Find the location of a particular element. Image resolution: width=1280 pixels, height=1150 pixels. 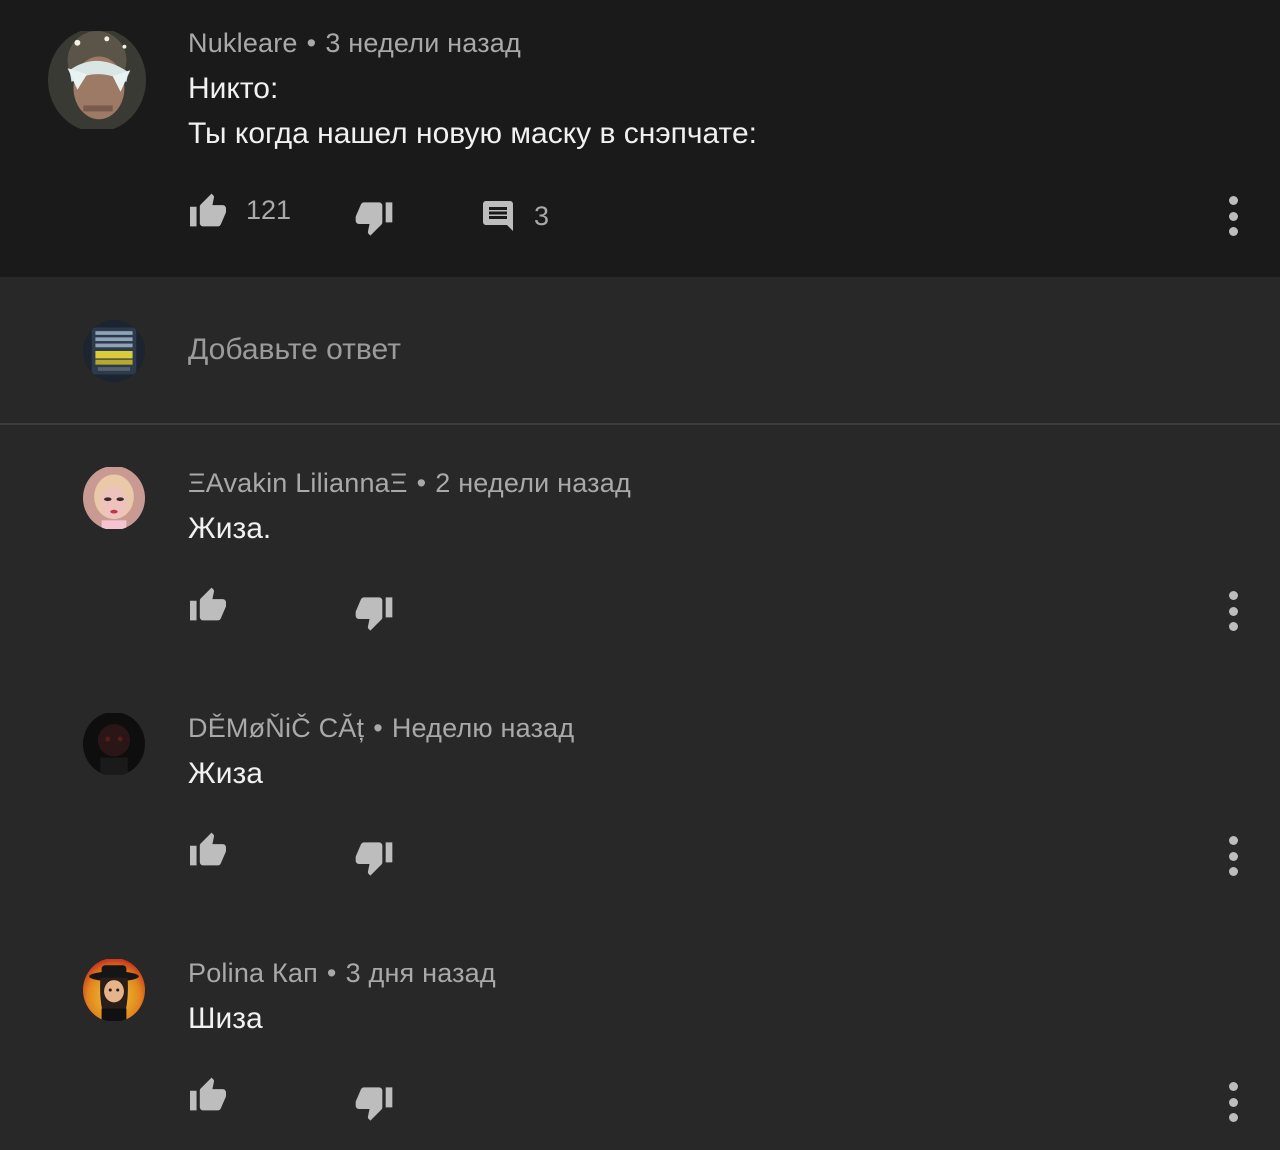

comment-text-line: Ты когда нашел новую маску в снэпчате: is located at coordinates (472, 133).